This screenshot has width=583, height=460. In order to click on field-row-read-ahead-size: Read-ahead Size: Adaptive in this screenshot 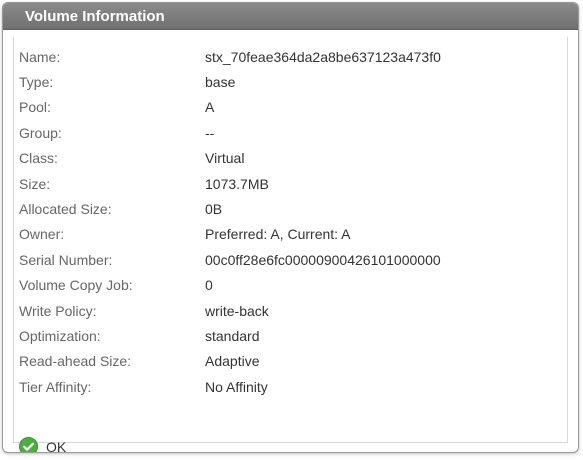, I will do `click(293, 361)`.